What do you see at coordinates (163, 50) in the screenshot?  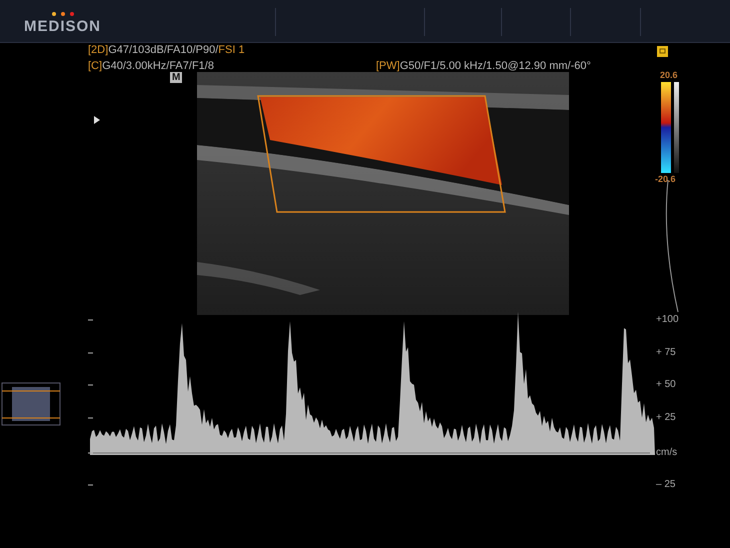 I see `parameter-text: G47/103dB/FA10/P90/` at bounding box center [163, 50].